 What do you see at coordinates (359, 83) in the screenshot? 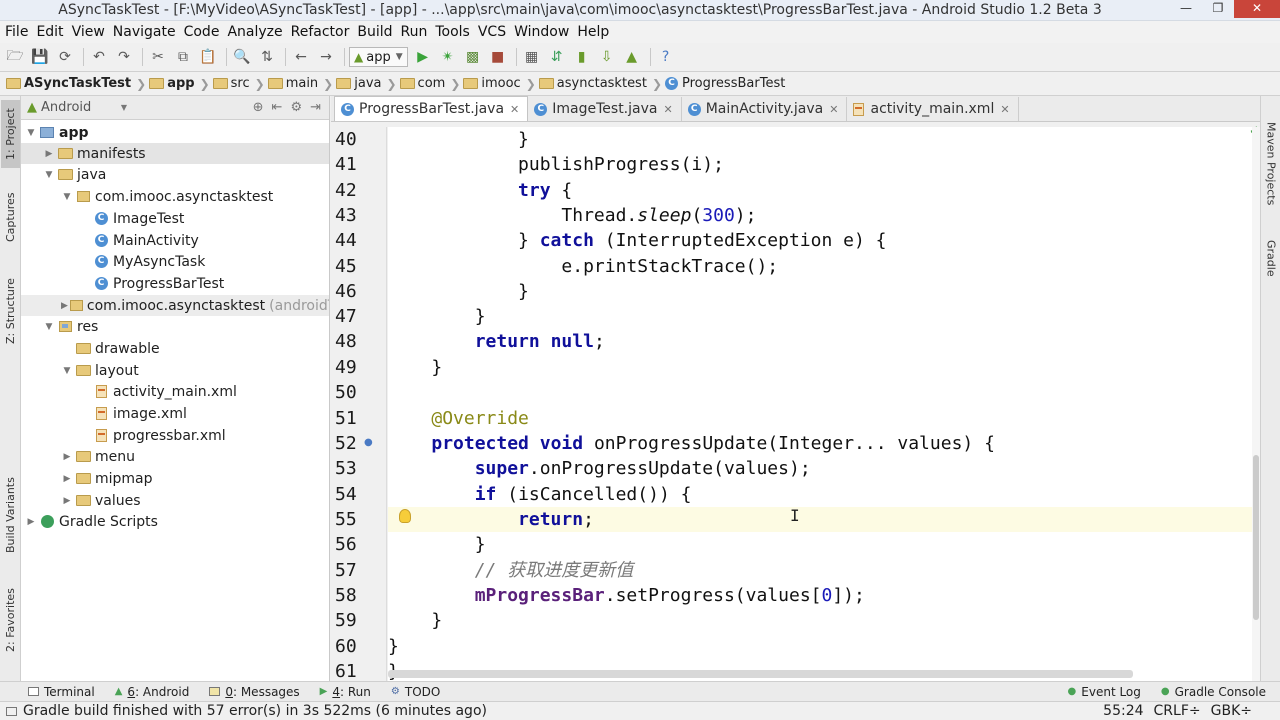
I see `breadcrumb-java: java` at bounding box center [359, 83].